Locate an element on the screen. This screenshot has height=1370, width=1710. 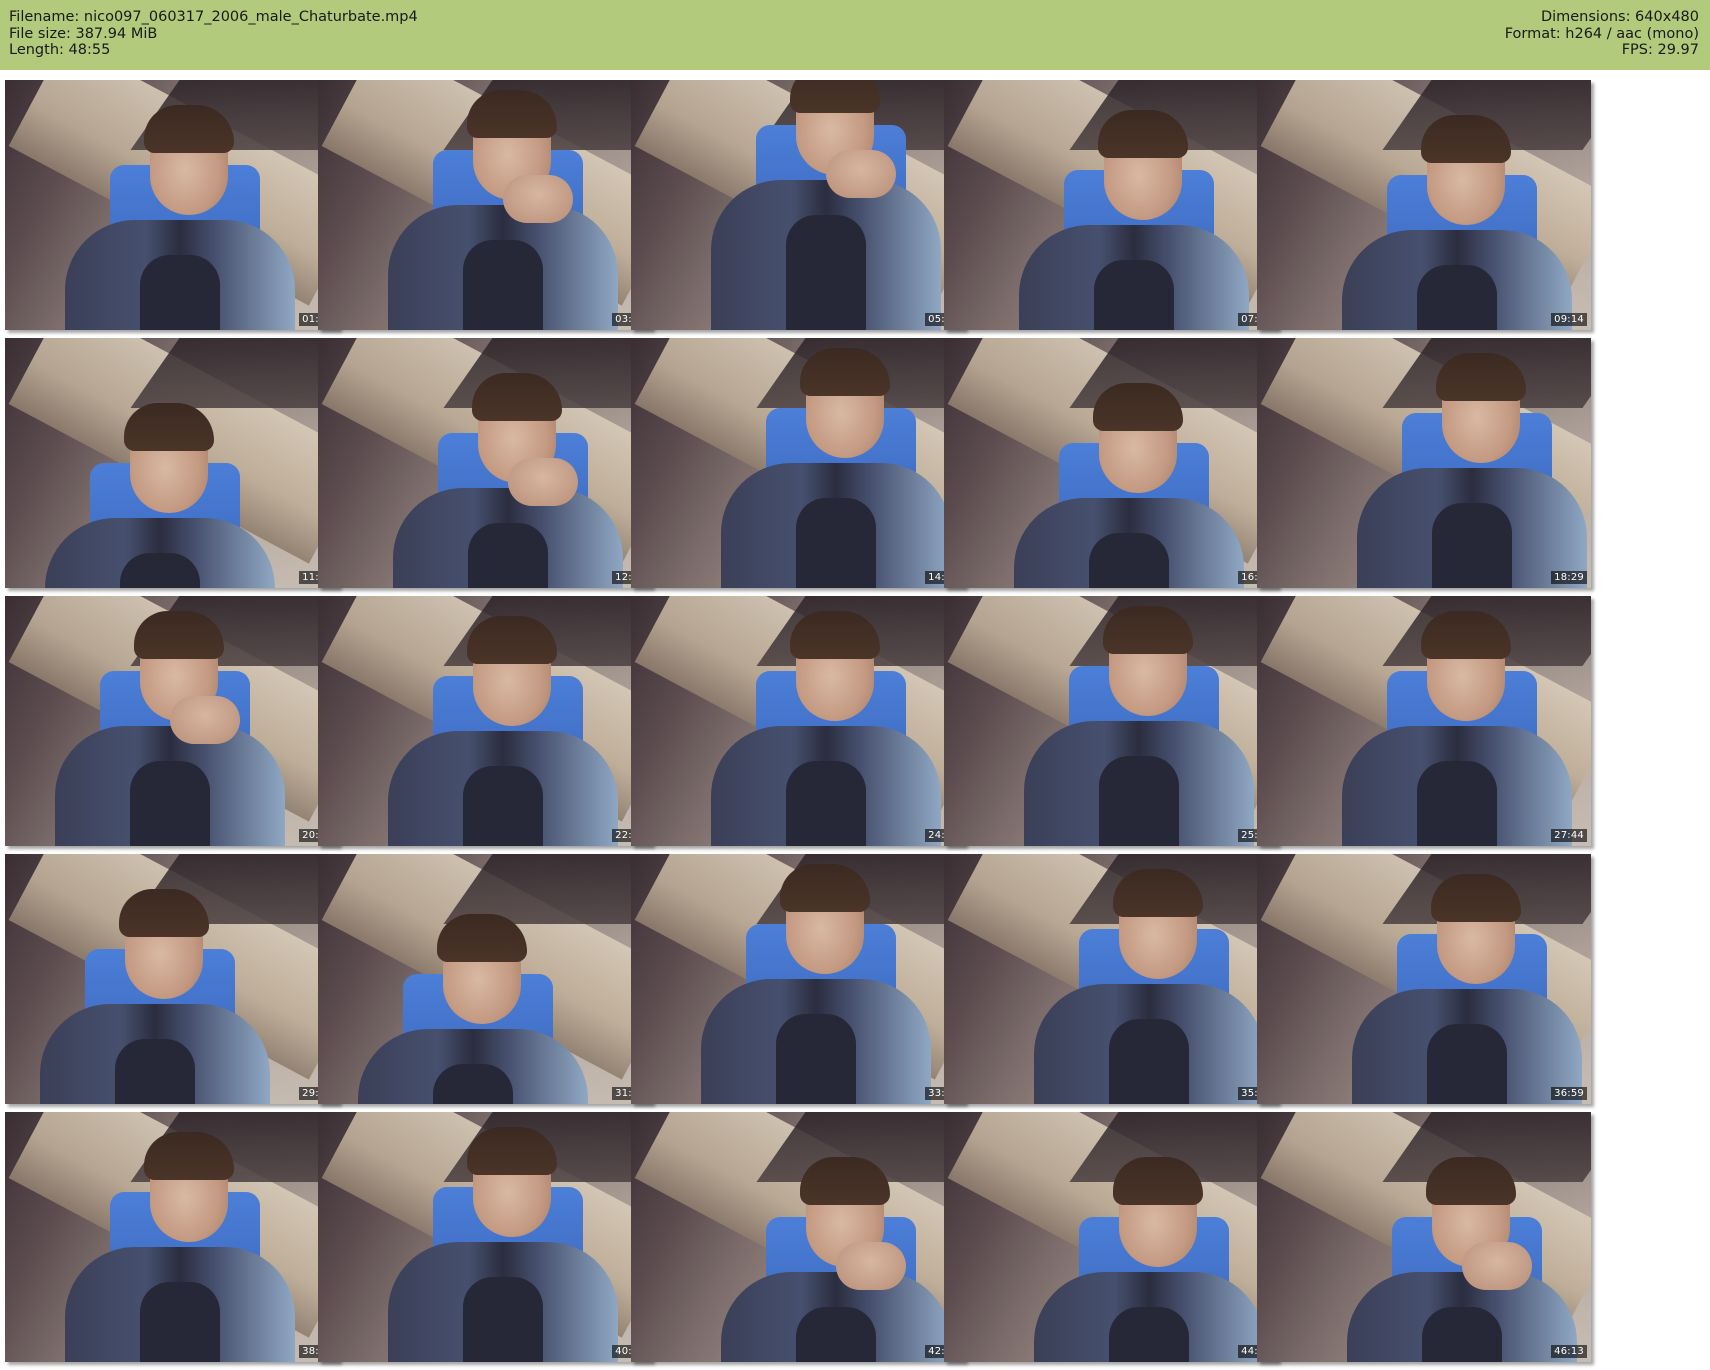
video-thumbnail: 31:26 is located at coordinates (485, 979).